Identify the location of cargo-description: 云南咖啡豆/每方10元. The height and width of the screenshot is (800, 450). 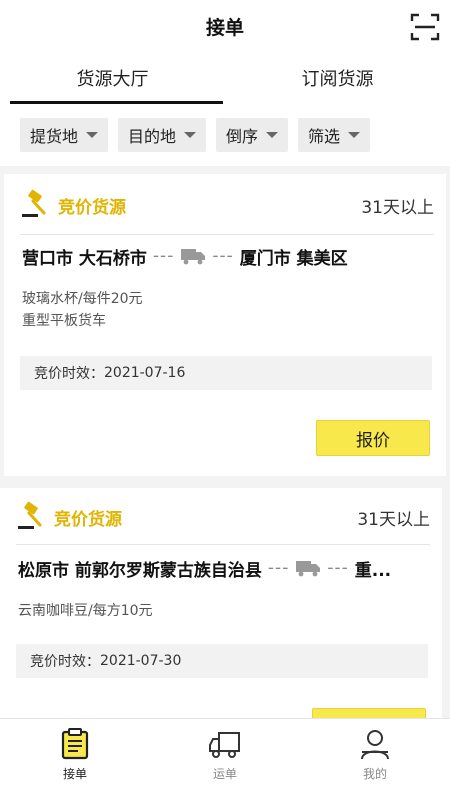
(85, 611).